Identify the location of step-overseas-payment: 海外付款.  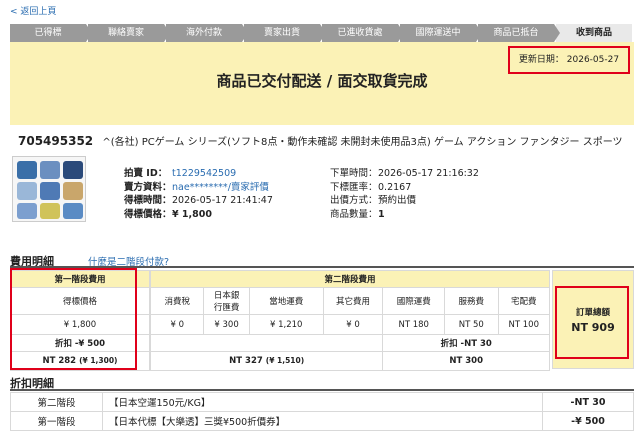
(207, 33).